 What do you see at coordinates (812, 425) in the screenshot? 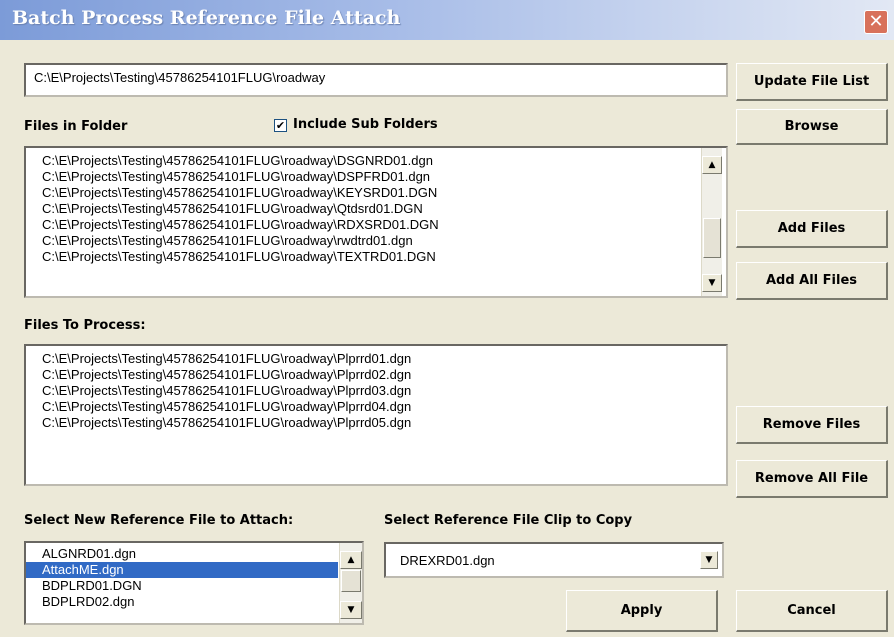
I see `remove-files-button: Remove Files` at bounding box center [812, 425].